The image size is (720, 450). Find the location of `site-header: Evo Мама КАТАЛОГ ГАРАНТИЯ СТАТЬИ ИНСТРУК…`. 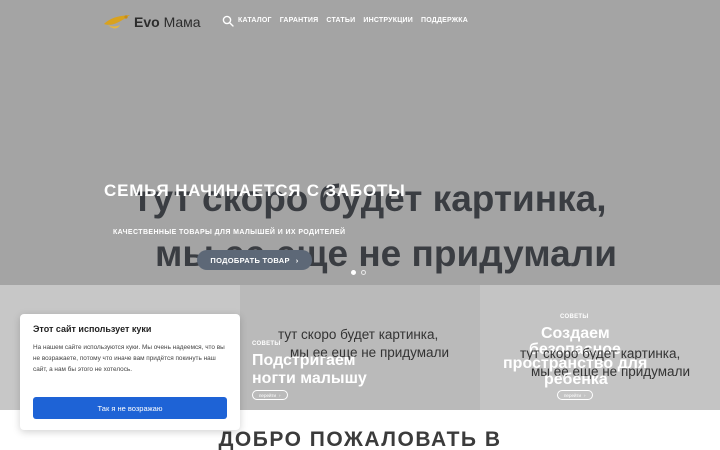

site-header: Evo Мама КАТАЛОГ ГАРАНТИЯ СТАТЬИ ИНСТРУК… is located at coordinates (360, 22).